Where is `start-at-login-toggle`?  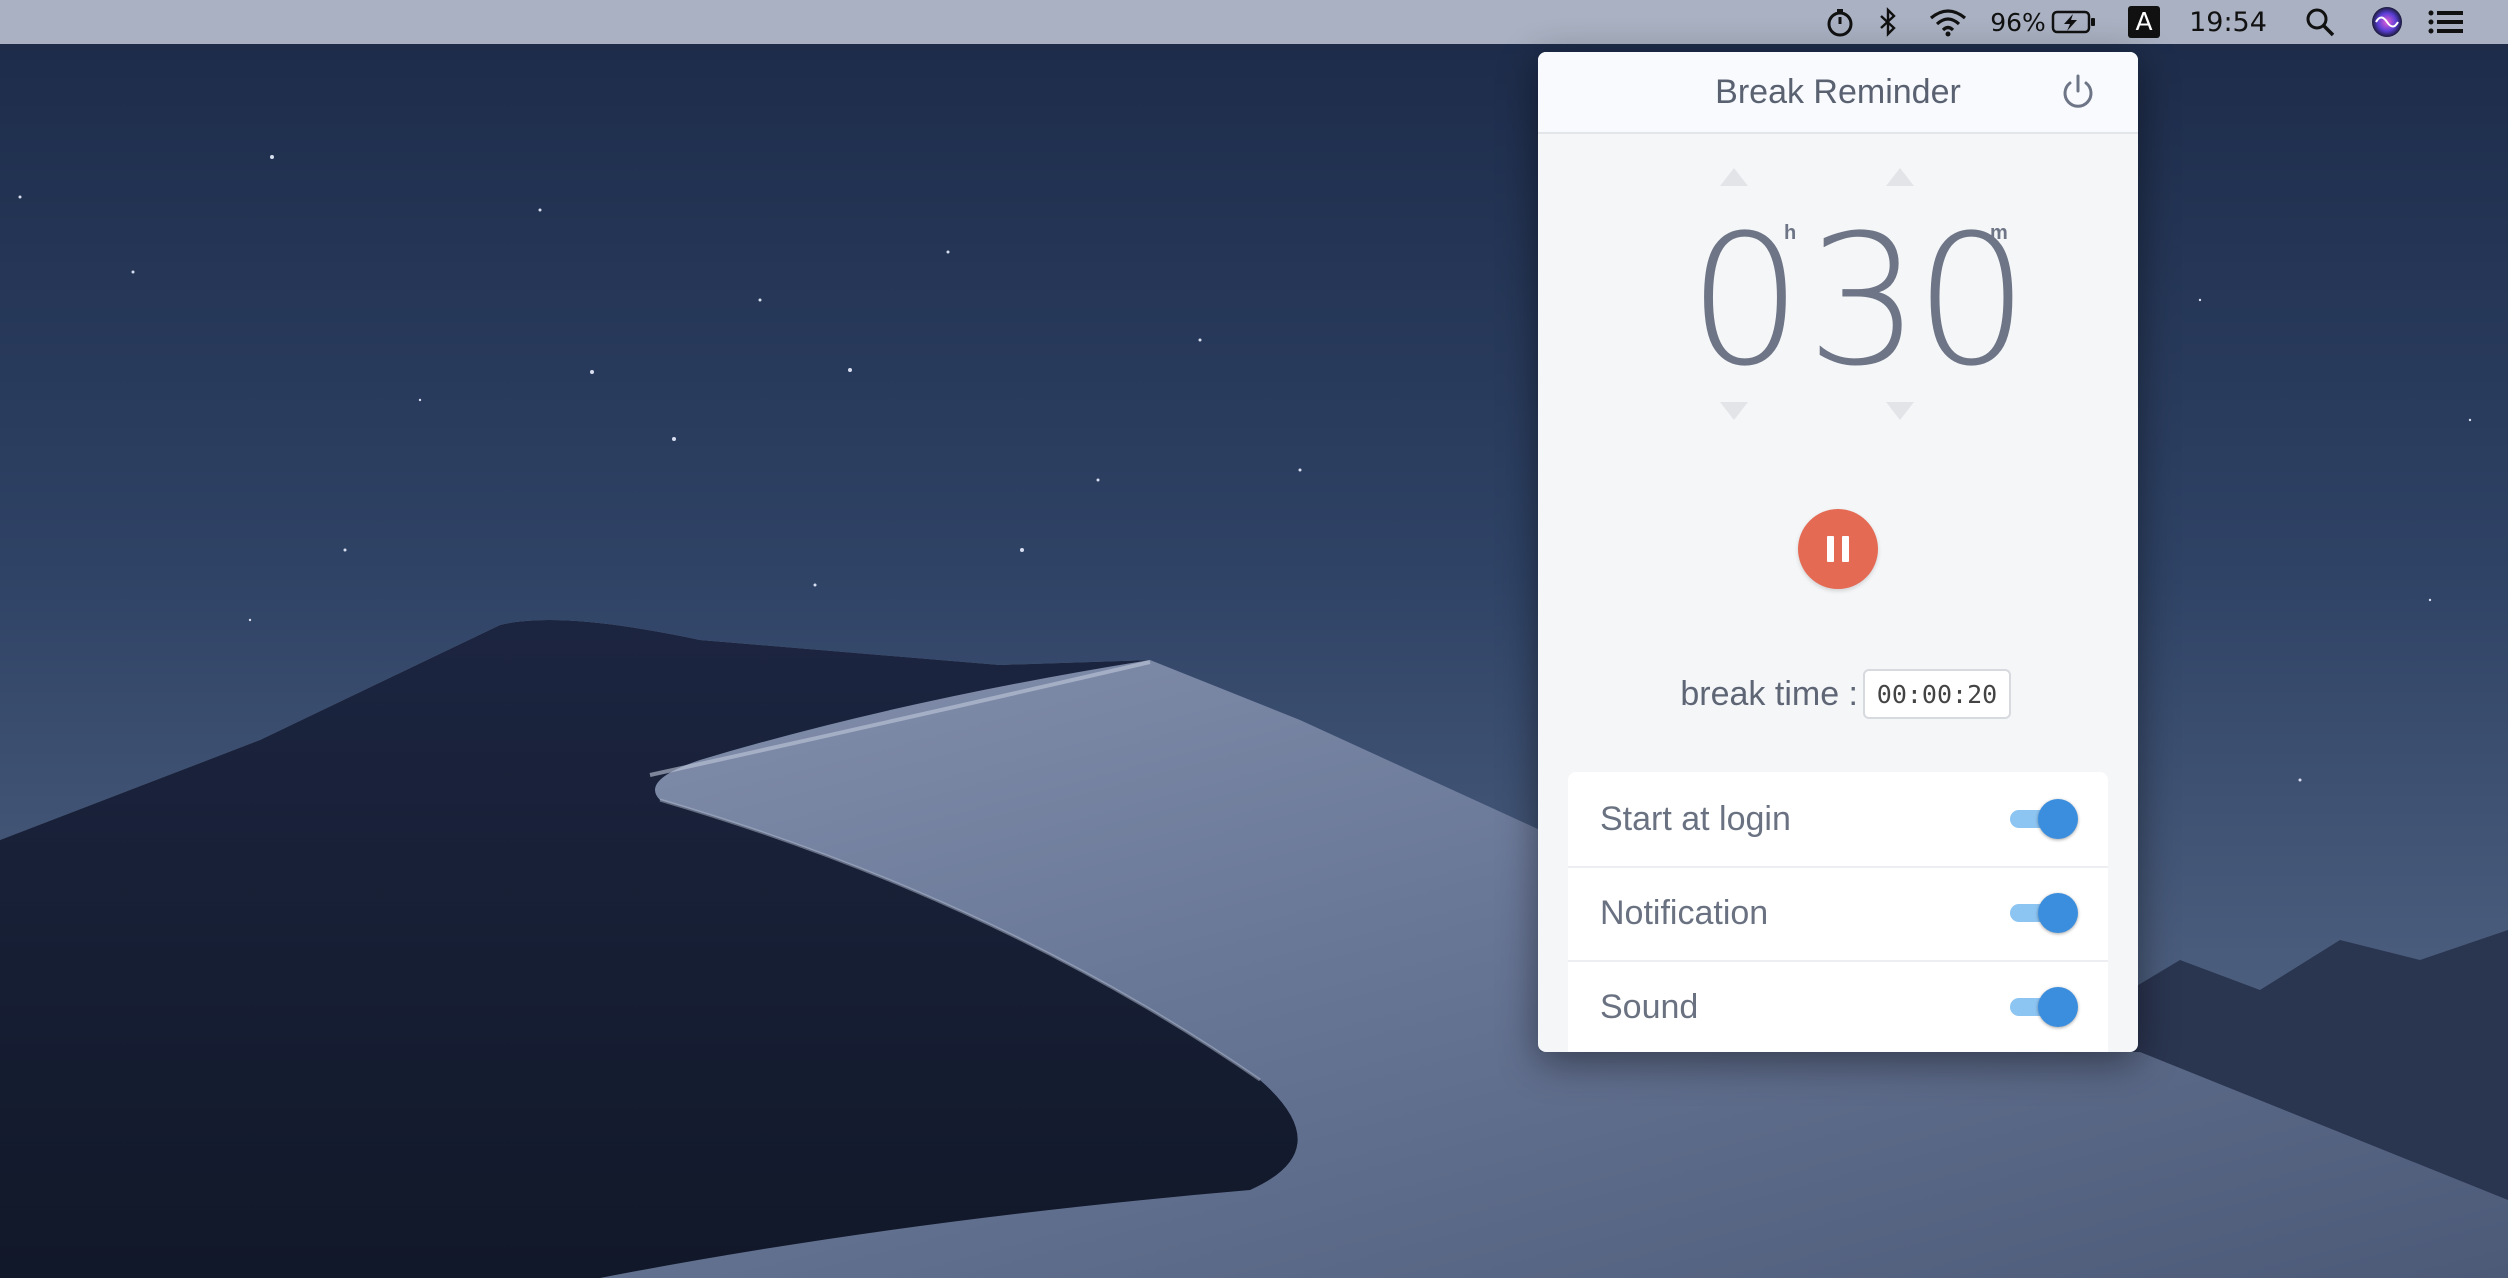 start-at-login-toggle is located at coordinates (2044, 819).